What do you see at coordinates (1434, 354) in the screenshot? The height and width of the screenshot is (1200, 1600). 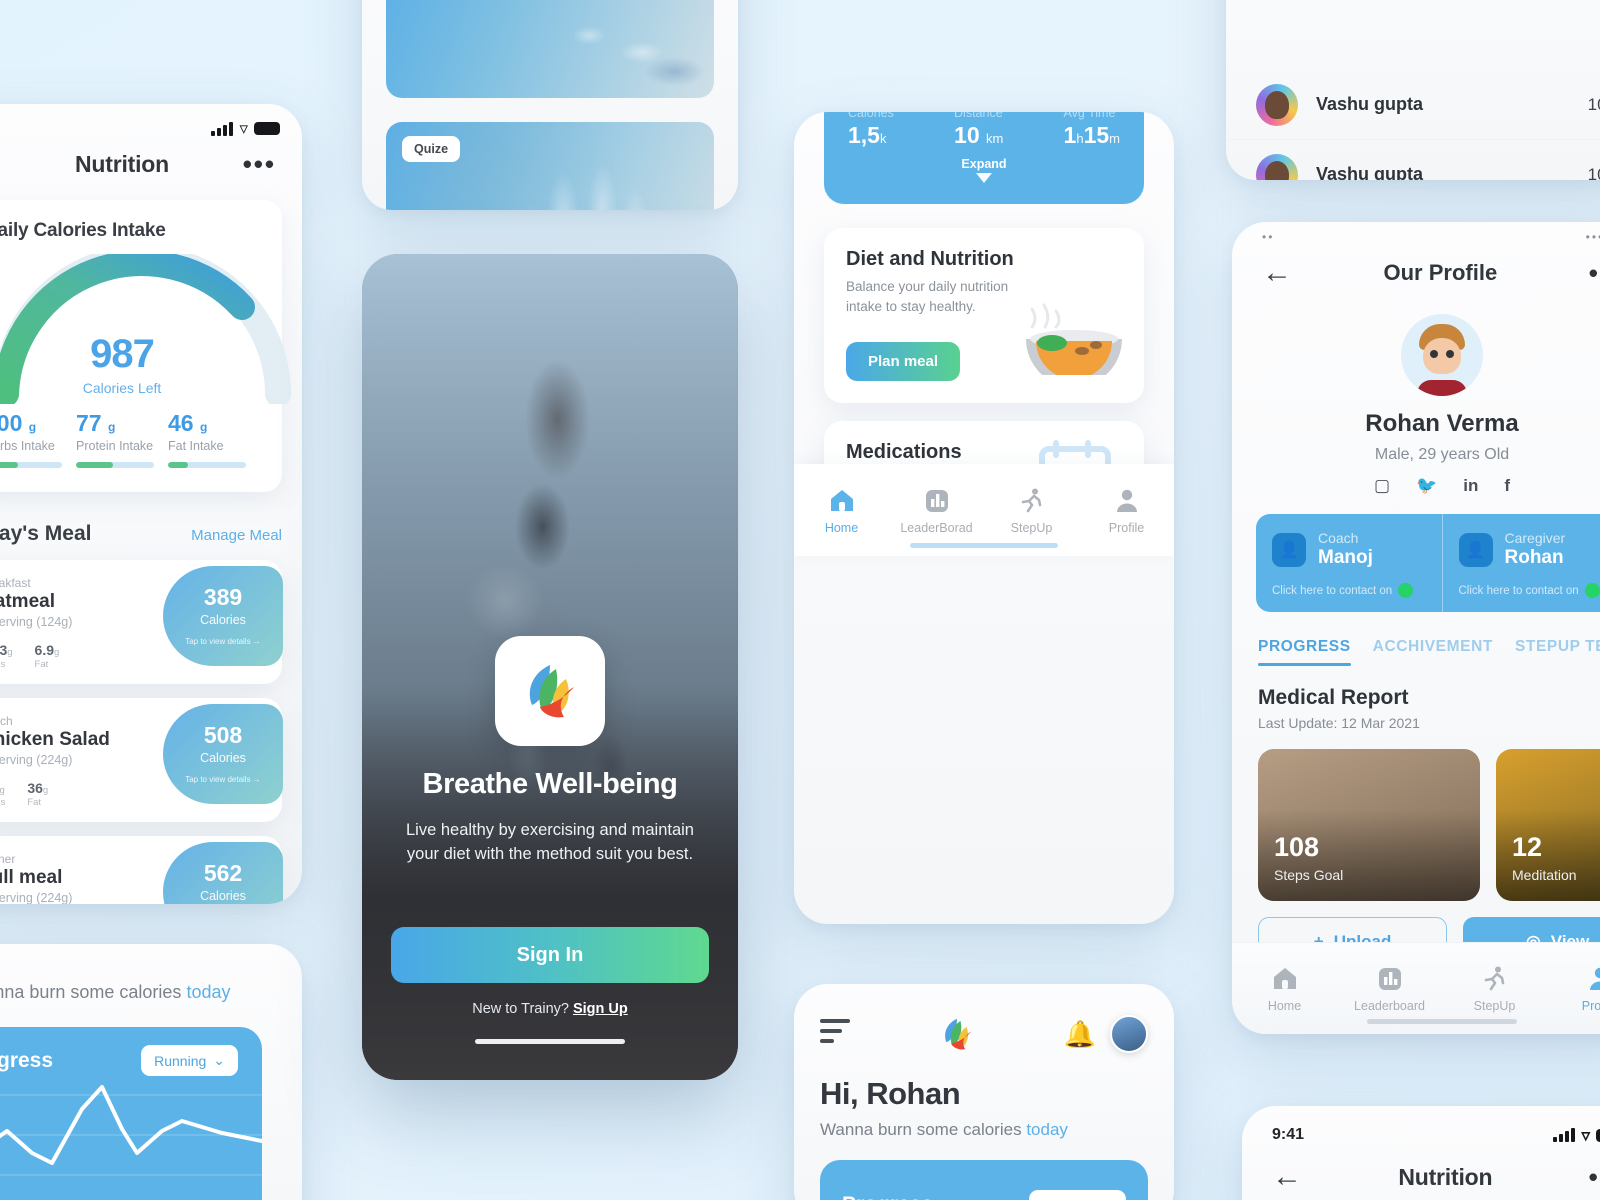 I see `avatar-eye` at bounding box center [1434, 354].